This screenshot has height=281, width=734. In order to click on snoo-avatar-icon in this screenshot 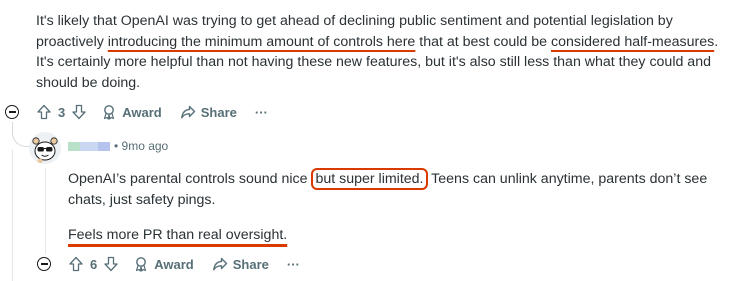, I will do `click(45, 148)`.